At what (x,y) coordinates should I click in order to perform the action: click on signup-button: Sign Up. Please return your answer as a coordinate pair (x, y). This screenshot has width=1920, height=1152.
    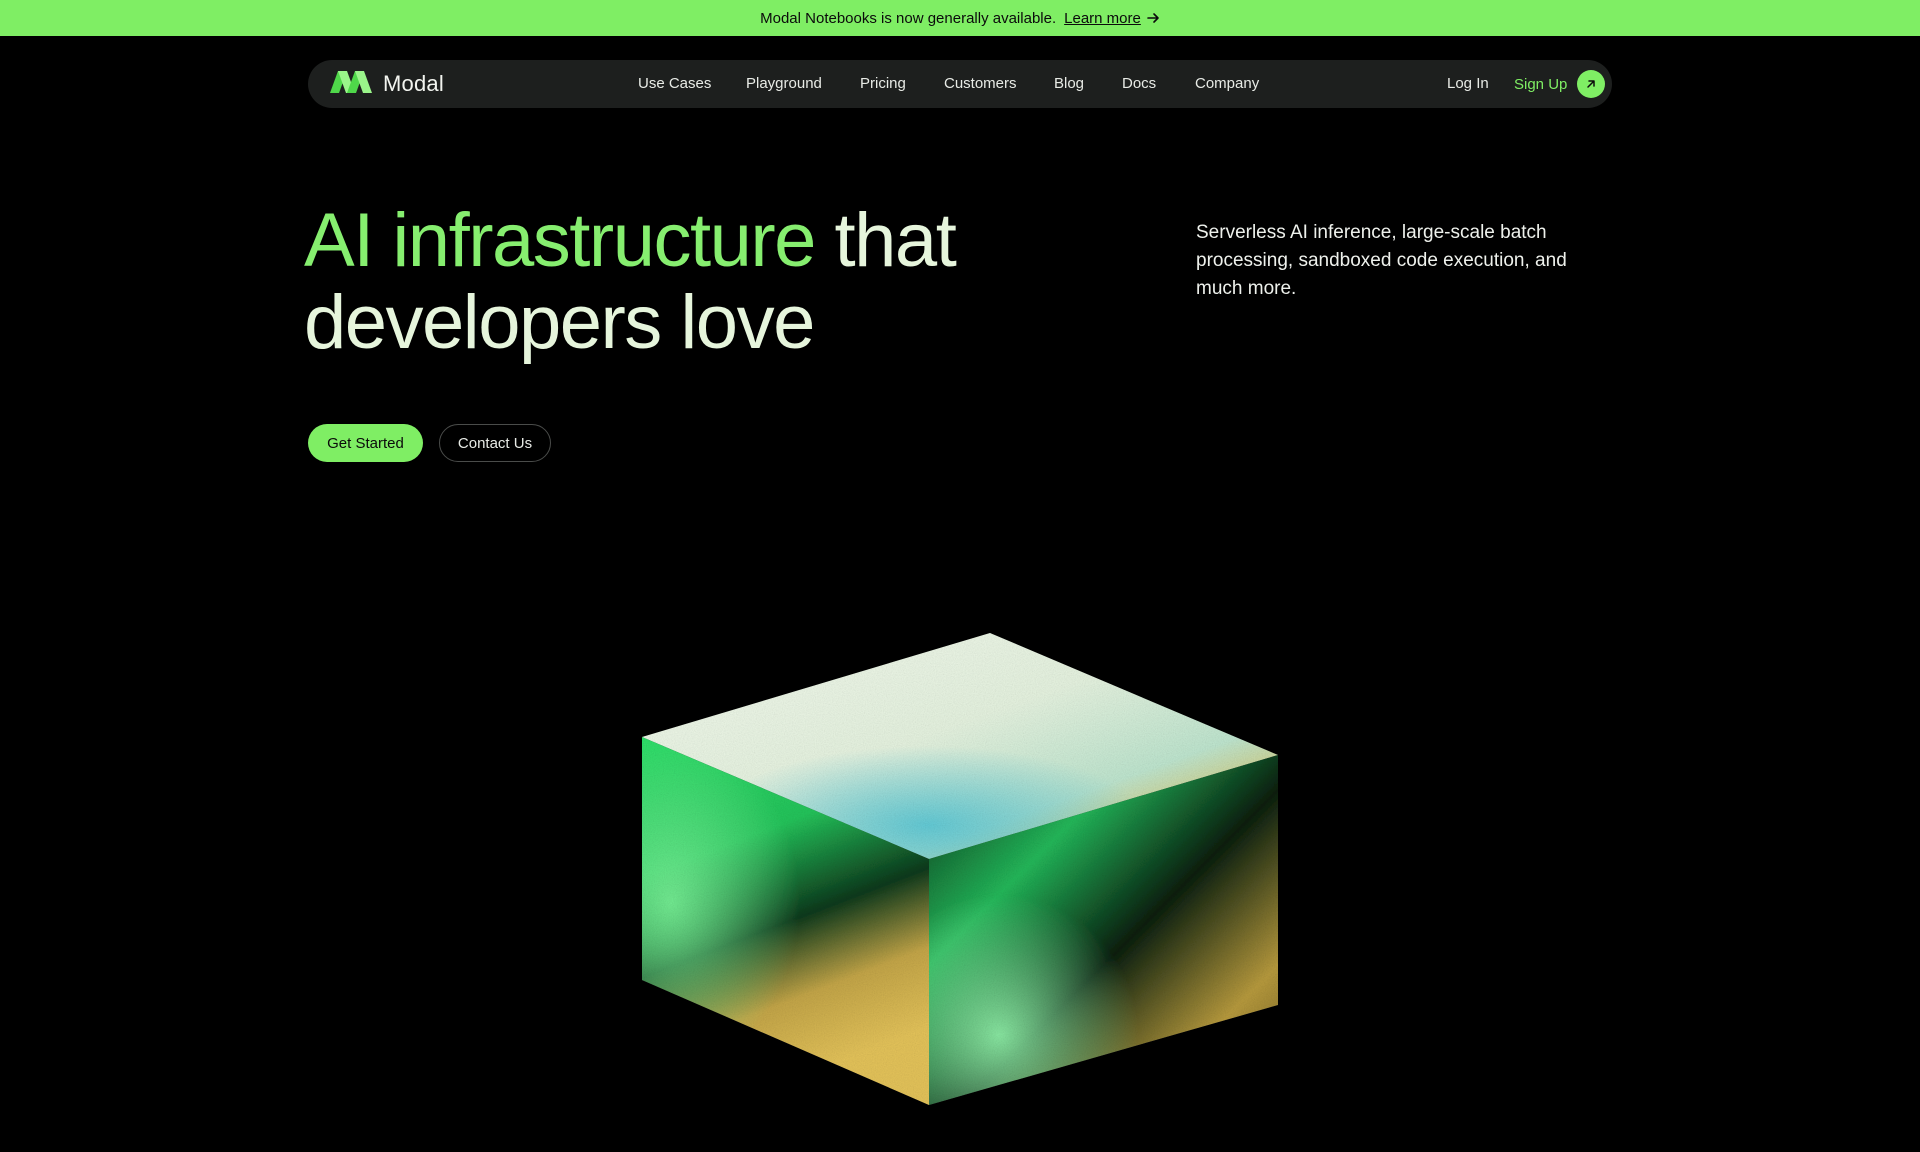
    Looking at the image, I should click on (1560, 84).